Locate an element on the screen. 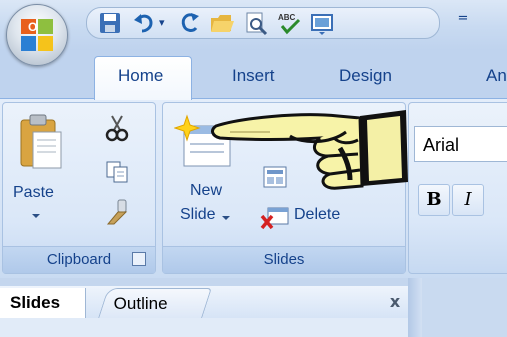  undo-icon is located at coordinates (144, 23).